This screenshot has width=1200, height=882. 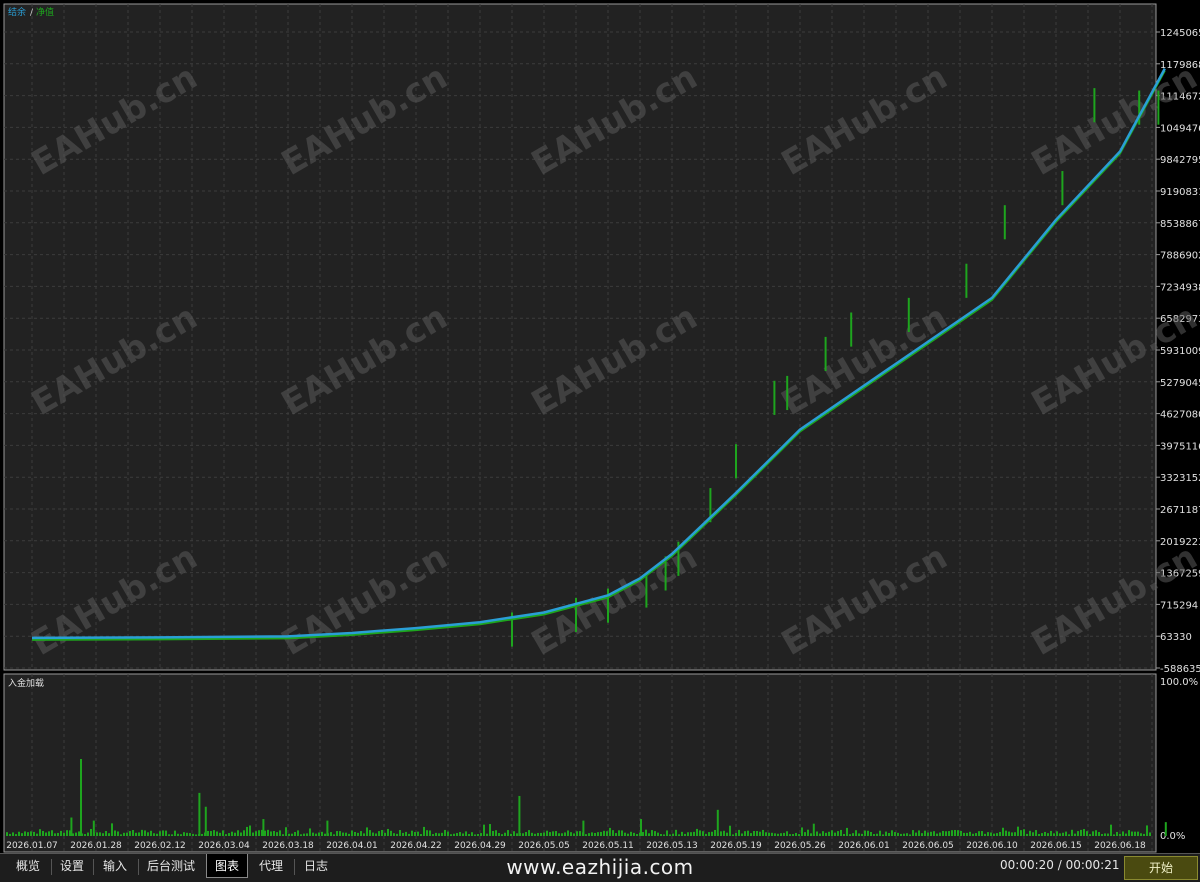 I want to click on x-tick-label: 2026.04.01, so click(x=352, y=846).